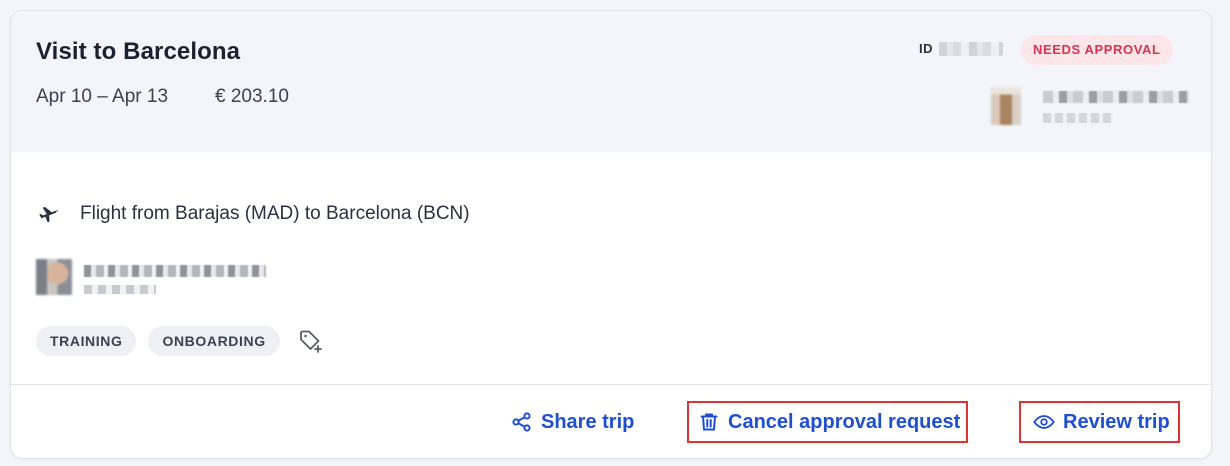  I want to click on airplane-icon, so click(49, 214).